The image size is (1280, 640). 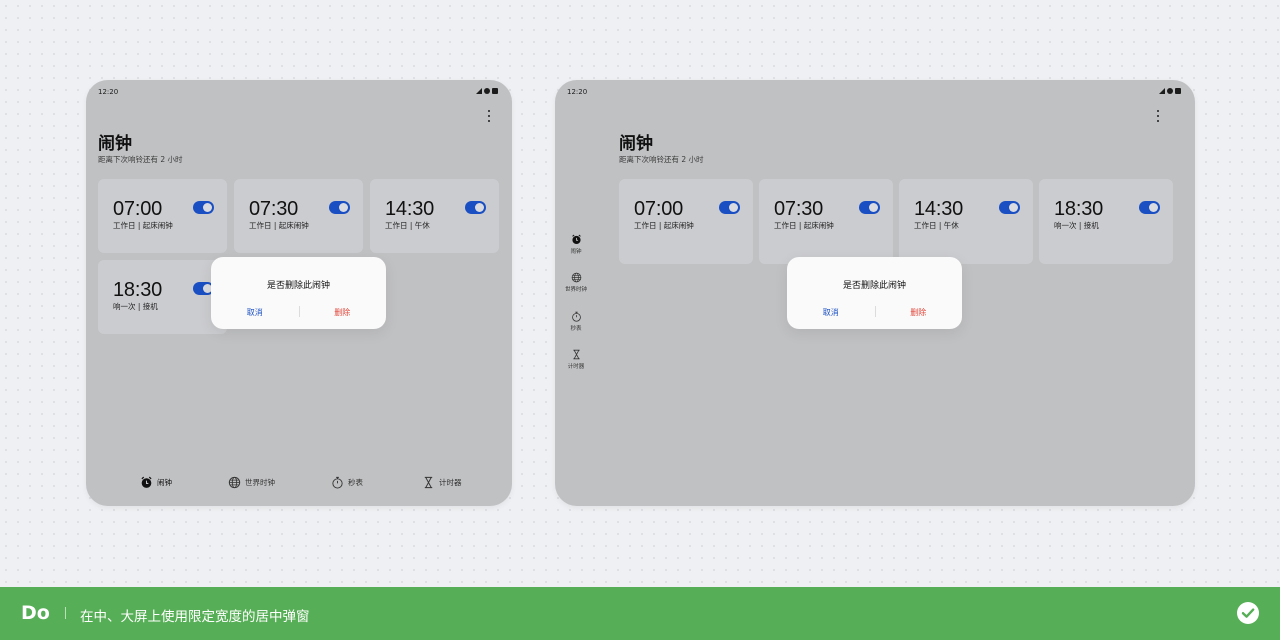 I want to click on nav-item-label: 秒表, so click(x=355, y=482).